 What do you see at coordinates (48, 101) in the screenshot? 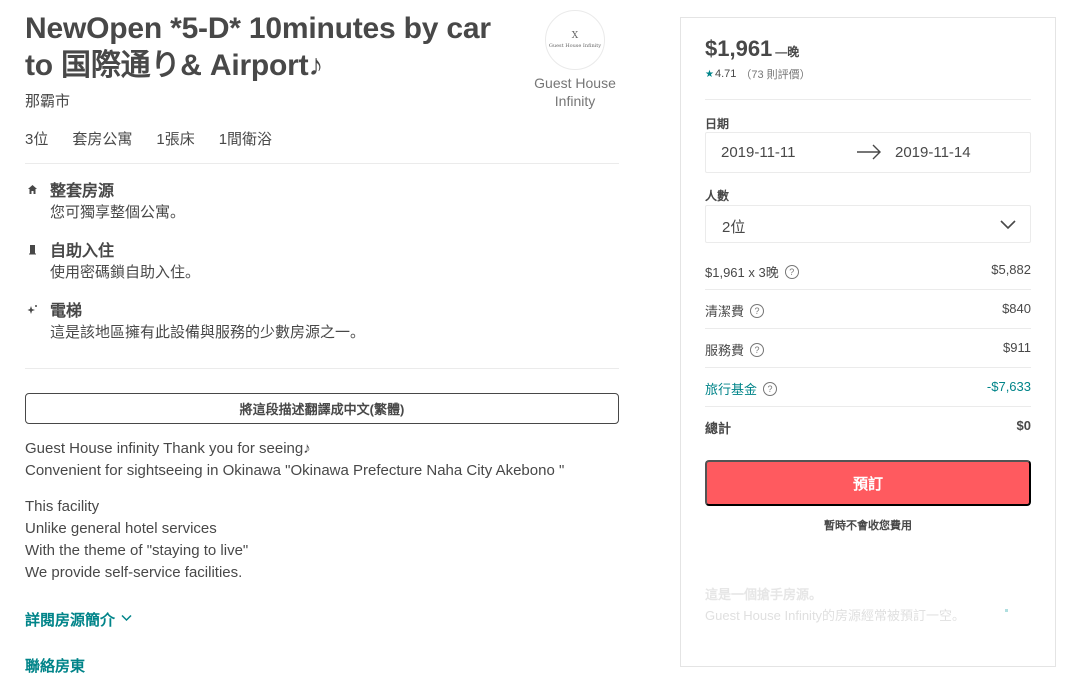
I see `listing-city: 那霸市` at bounding box center [48, 101].